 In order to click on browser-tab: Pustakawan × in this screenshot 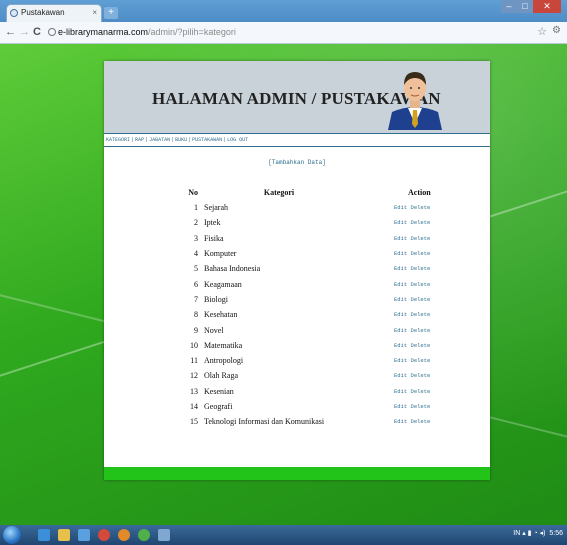, I will do `click(54, 13)`.